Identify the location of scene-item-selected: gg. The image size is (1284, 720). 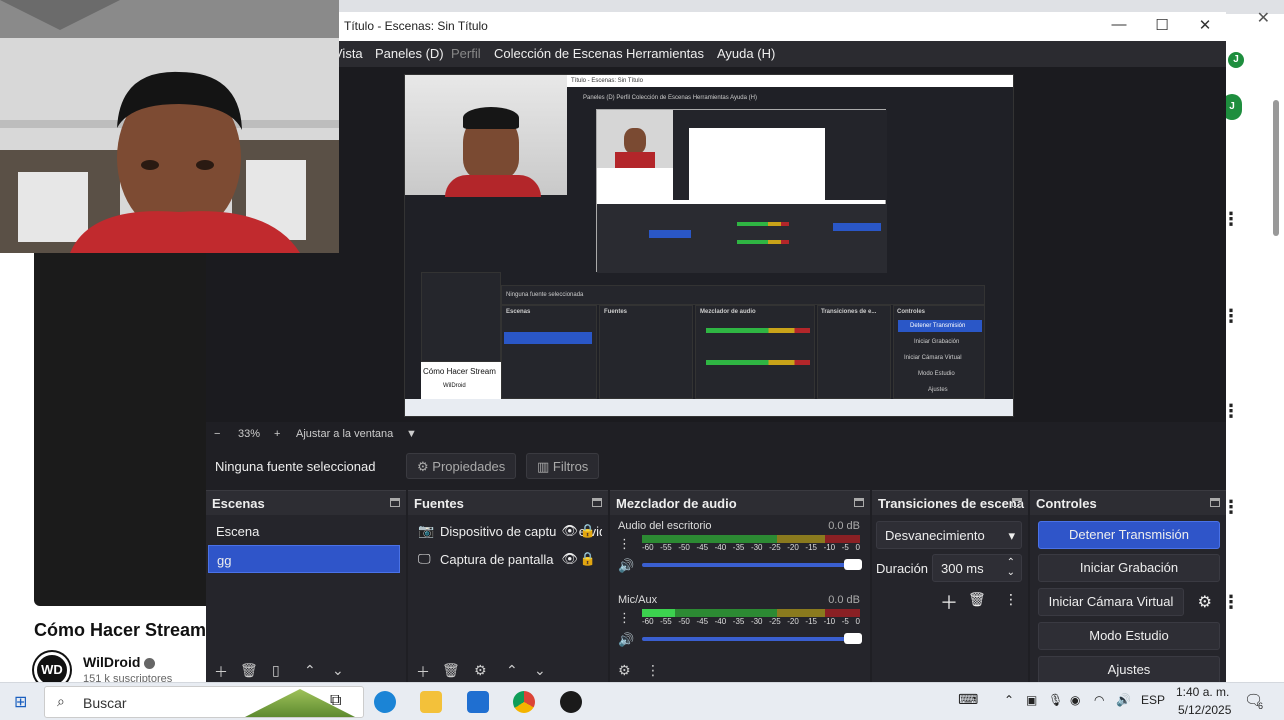
(304, 559).